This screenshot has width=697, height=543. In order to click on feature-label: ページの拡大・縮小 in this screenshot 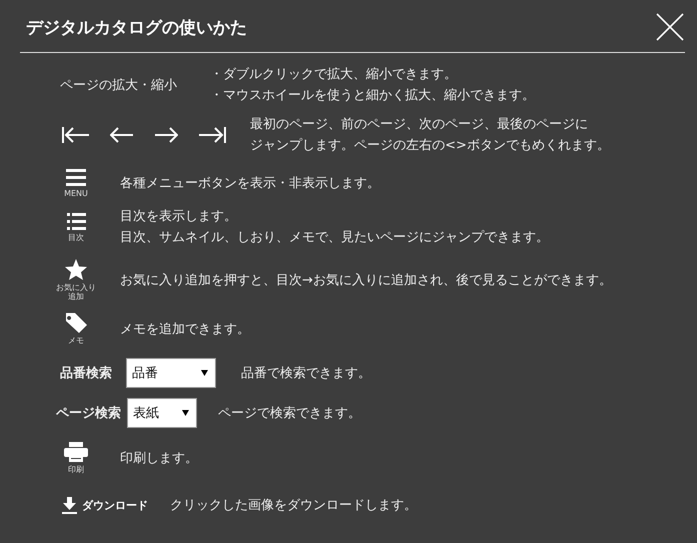, I will do `click(119, 85)`.